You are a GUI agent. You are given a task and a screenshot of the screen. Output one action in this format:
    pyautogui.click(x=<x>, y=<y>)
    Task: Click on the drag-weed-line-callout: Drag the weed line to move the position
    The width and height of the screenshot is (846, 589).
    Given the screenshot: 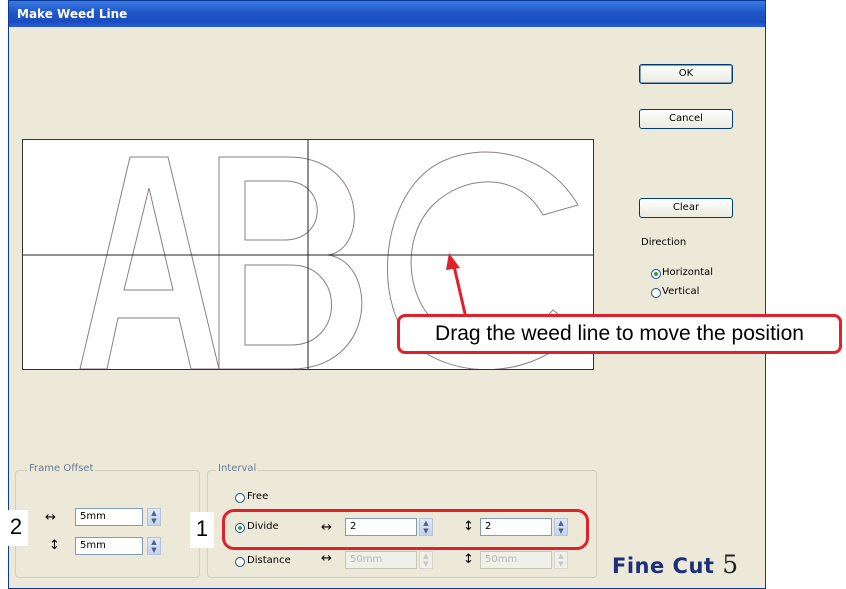 What is the action you would take?
    pyautogui.click(x=619, y=334)
    